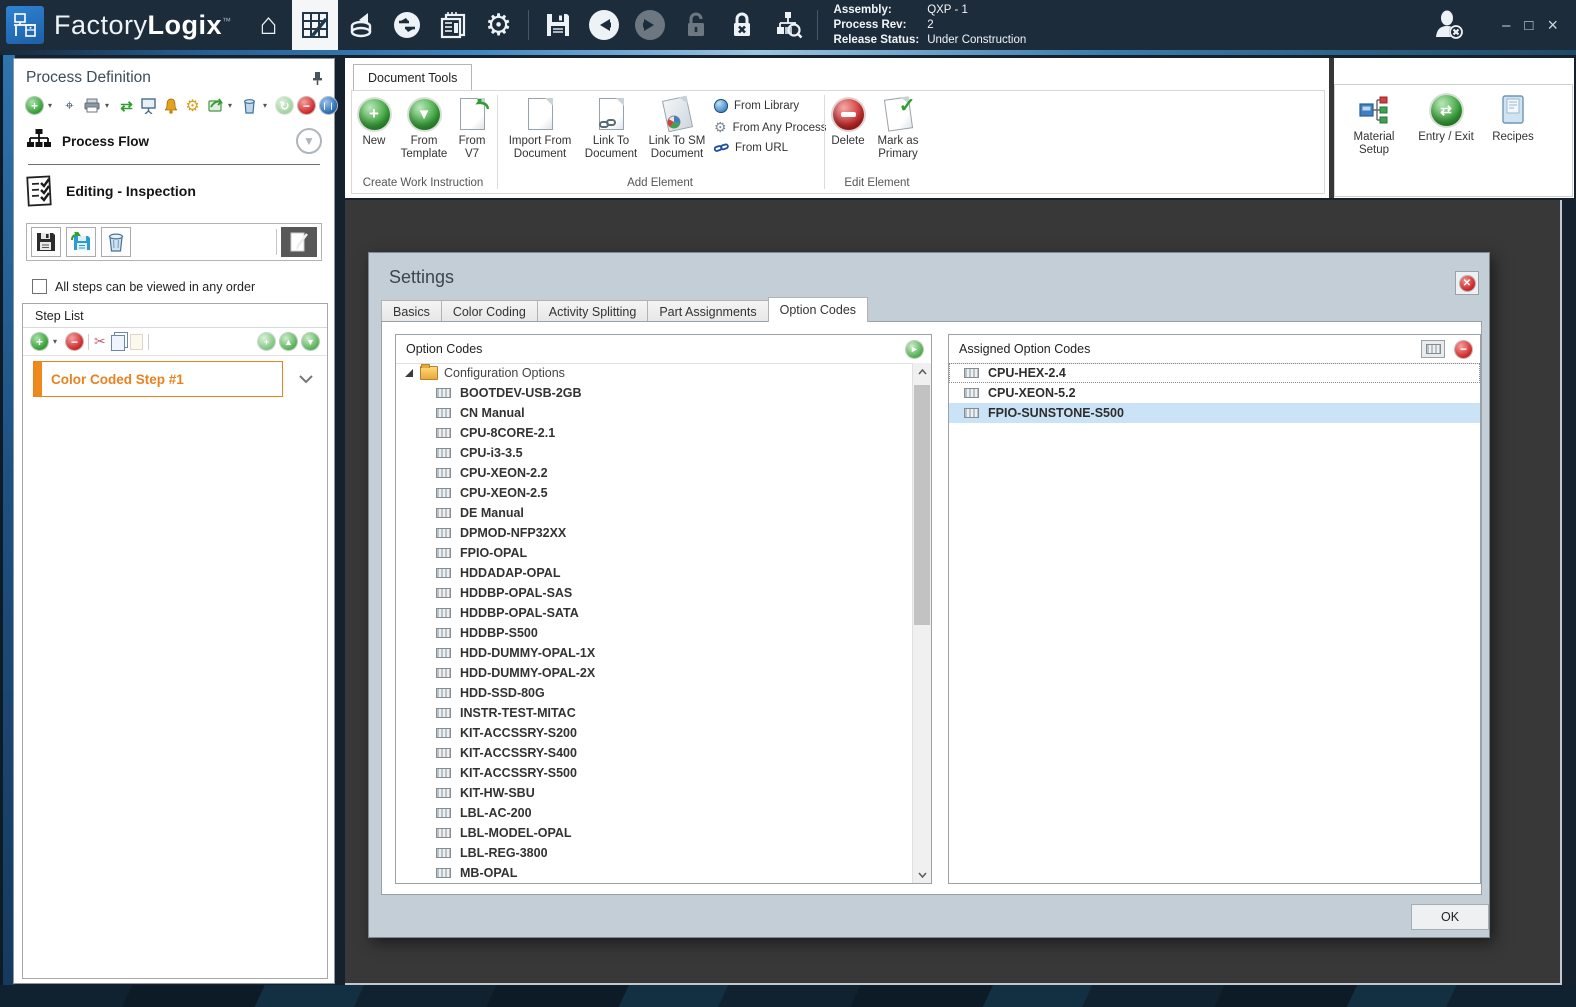 This screenshot has width=1576, height=1007. Describe the element at coordinates (1528, 25) in the screenshot. I see `maximize-button: □` at that location.